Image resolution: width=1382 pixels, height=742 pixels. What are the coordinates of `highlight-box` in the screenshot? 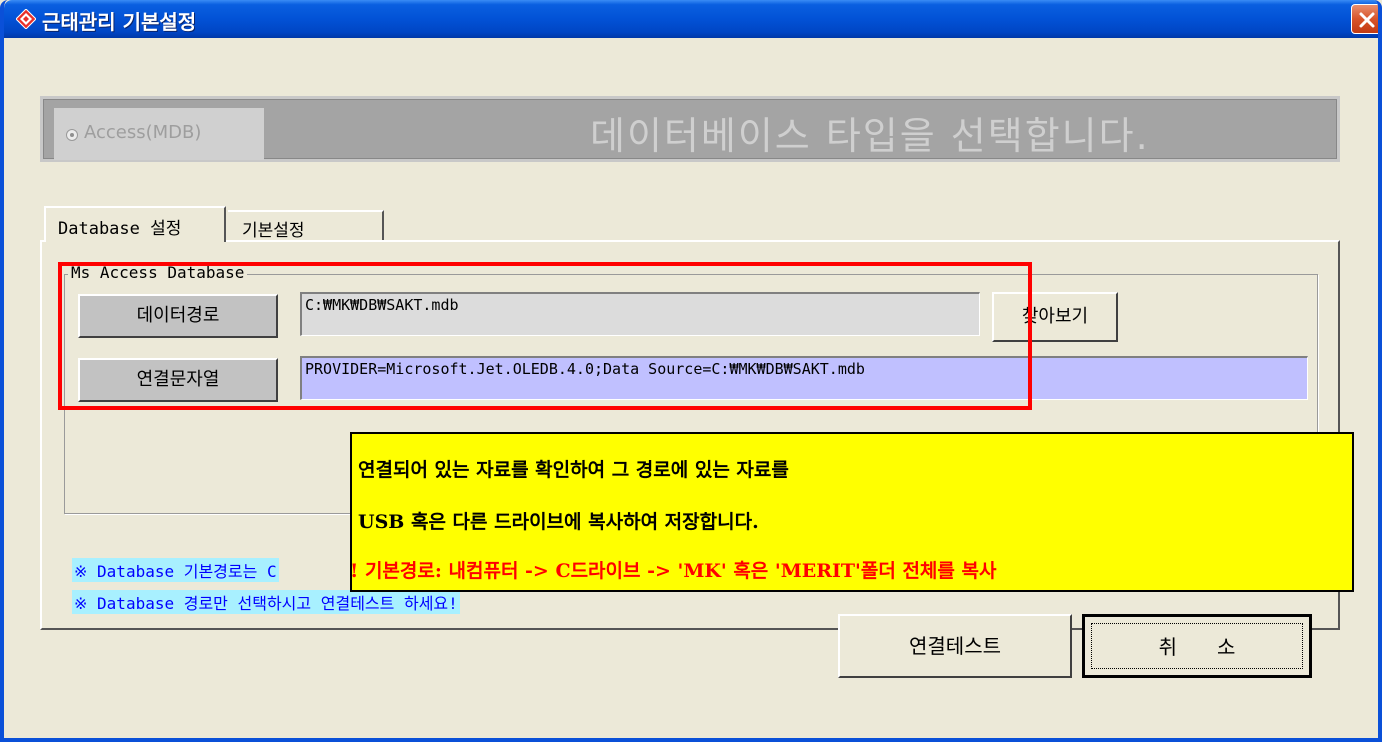 It's located at (545, 336).